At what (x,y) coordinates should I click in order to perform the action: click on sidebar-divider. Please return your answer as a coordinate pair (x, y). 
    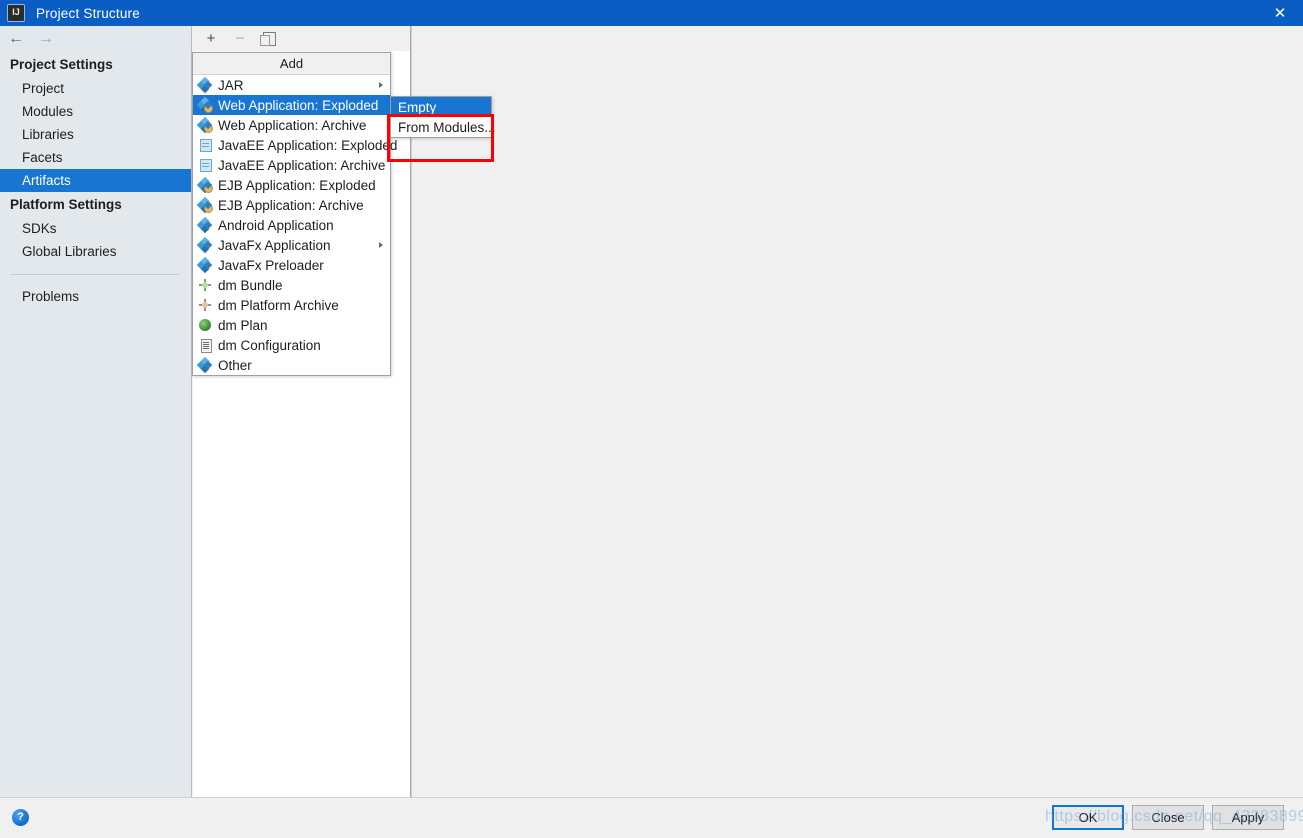
    Looking at the image, I should click on (94, 274).